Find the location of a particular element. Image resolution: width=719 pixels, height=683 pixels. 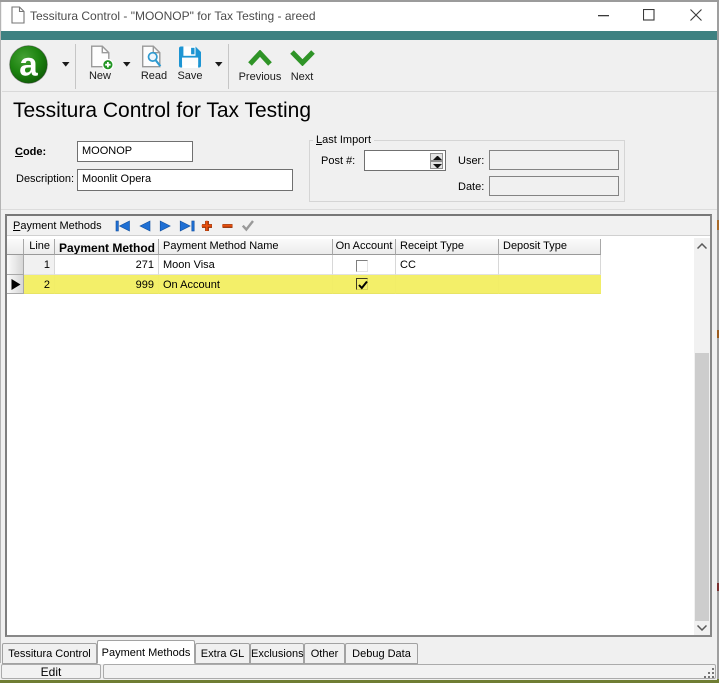

svg-text: a is located at coordinates (28, 65).